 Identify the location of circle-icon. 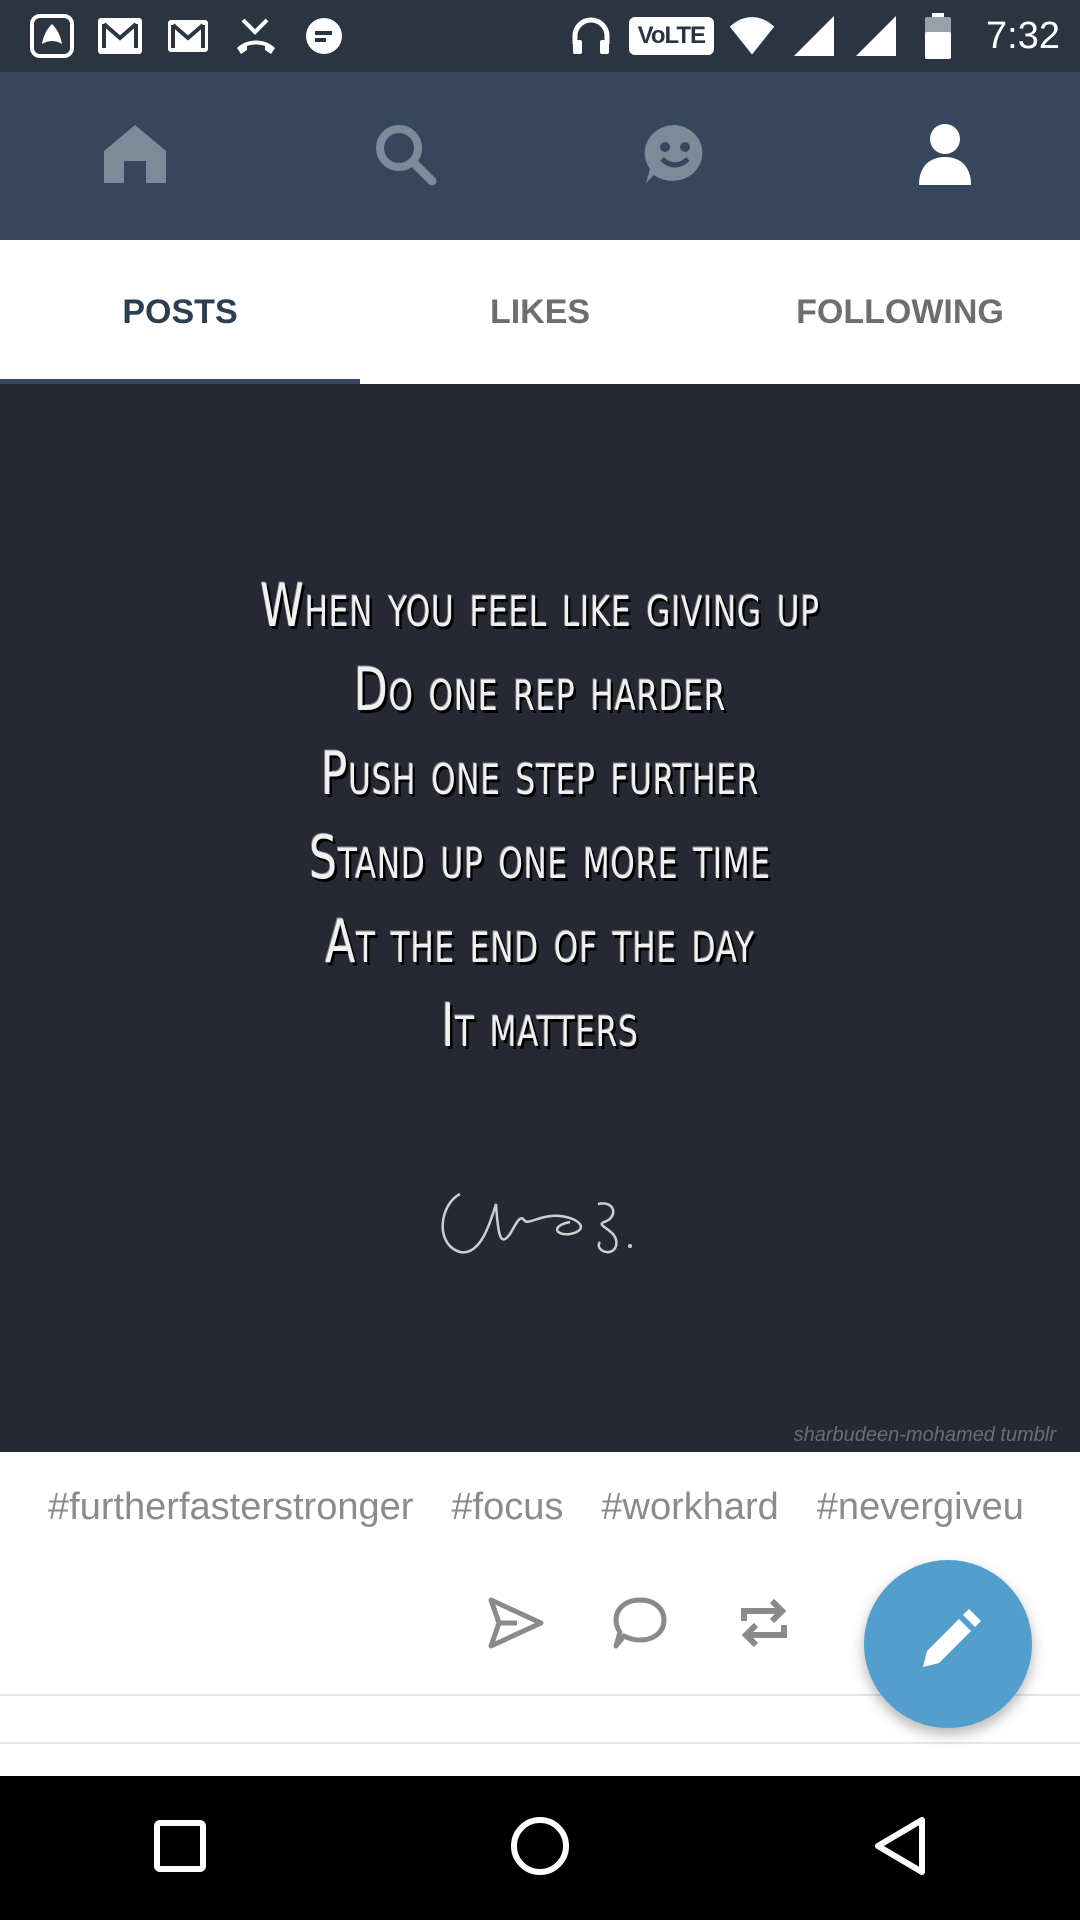
(540, 1848).